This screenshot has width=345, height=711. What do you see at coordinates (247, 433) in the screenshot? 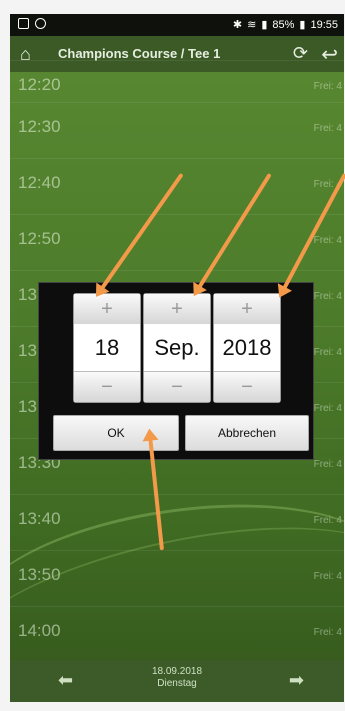
I see `cancel-button: Abbrechen` at bounding box center [247, 433].